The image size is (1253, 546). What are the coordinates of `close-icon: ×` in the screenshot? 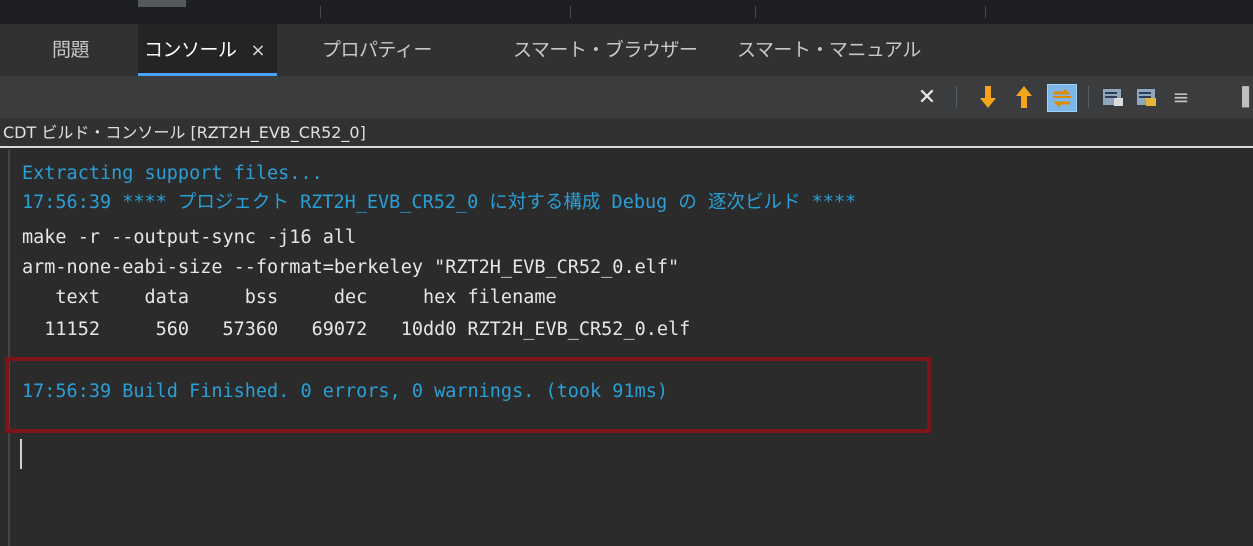 It's located at (258, 50).